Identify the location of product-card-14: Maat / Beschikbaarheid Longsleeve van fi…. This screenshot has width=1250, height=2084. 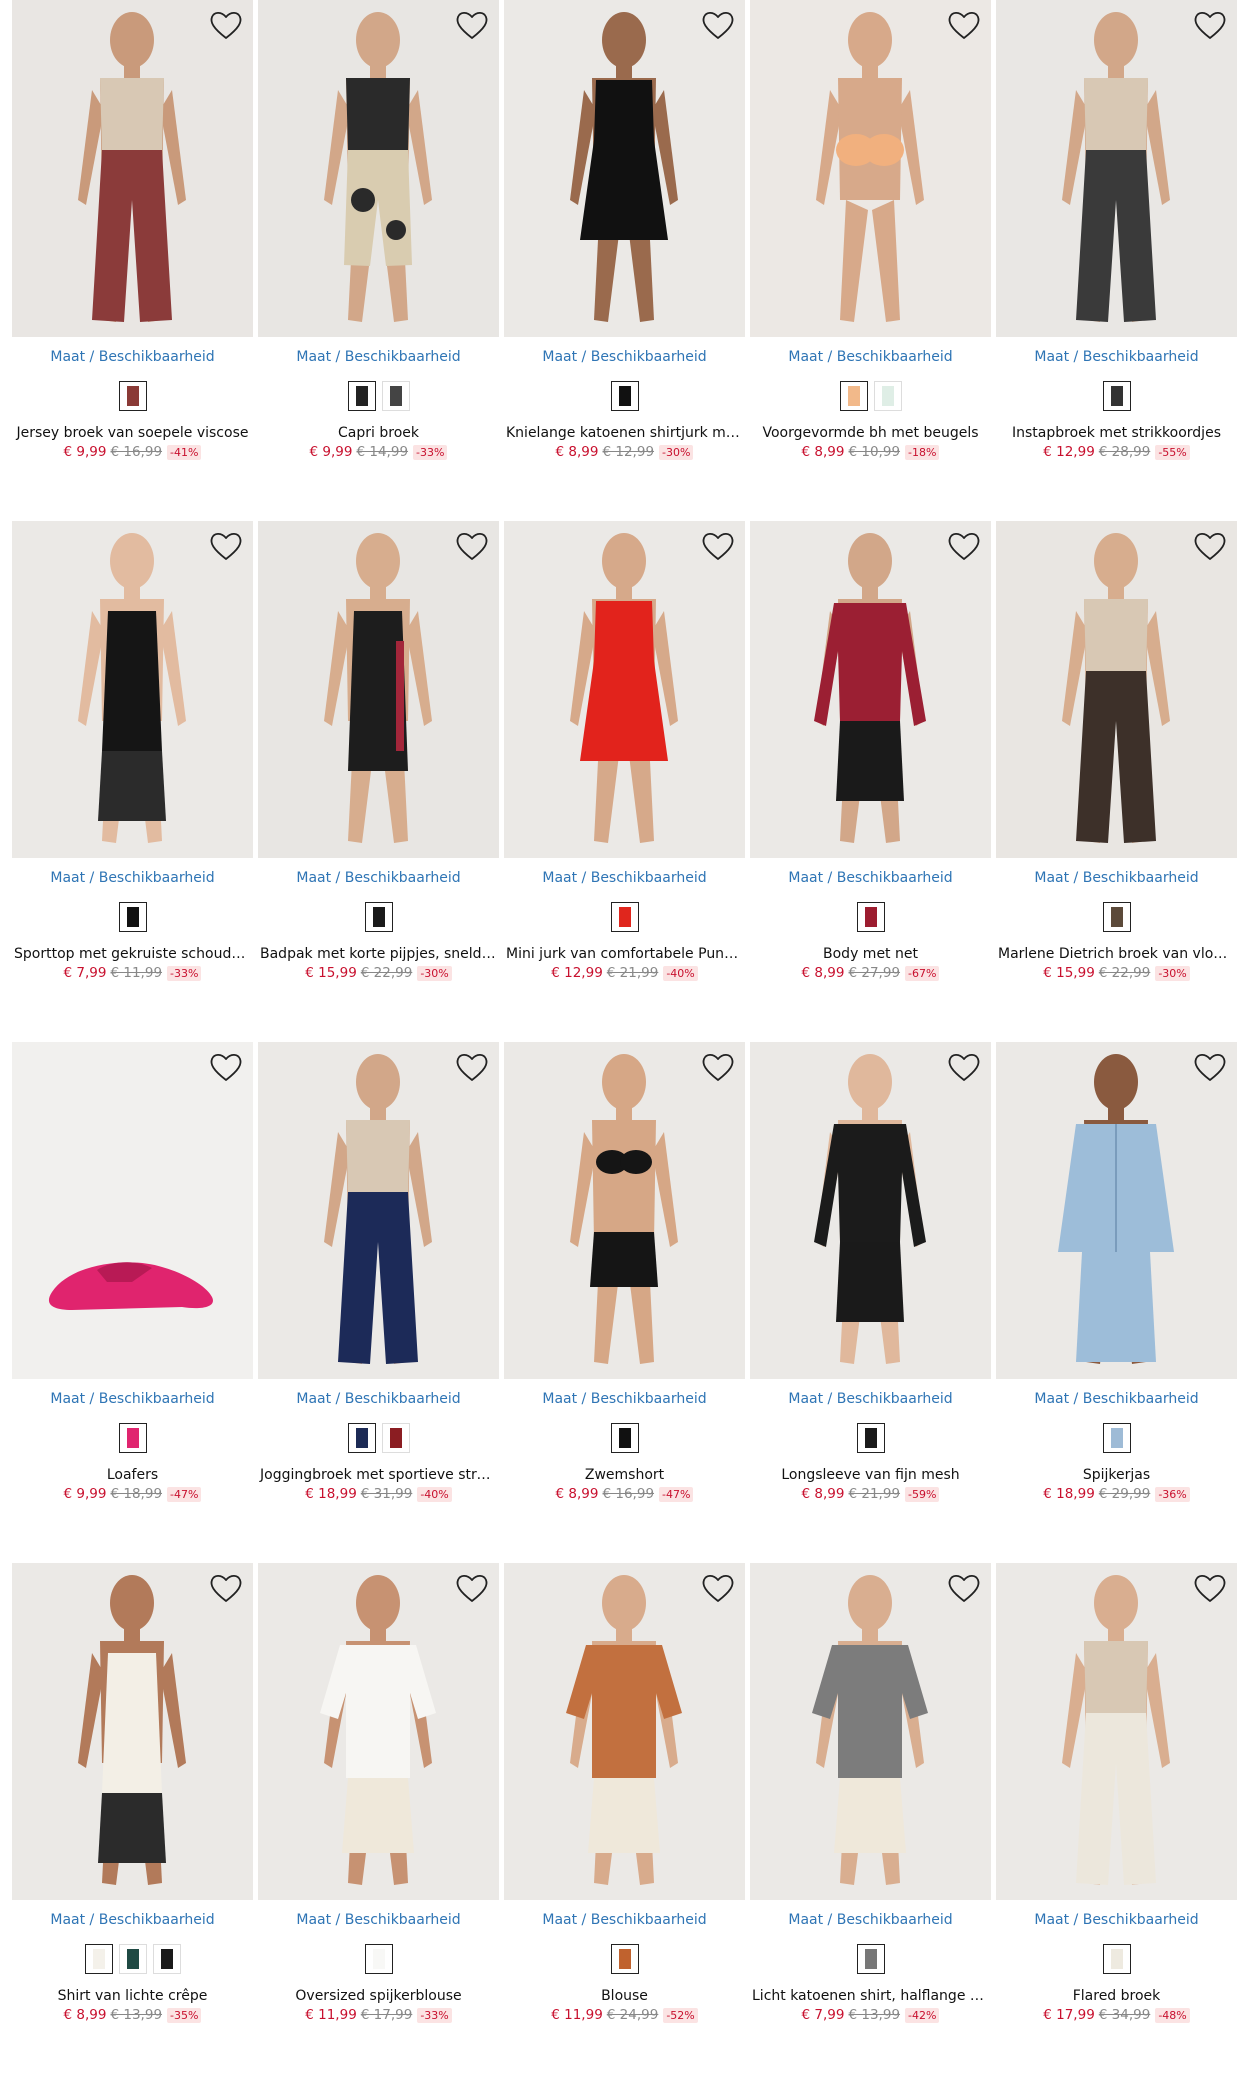
(870, 1302).